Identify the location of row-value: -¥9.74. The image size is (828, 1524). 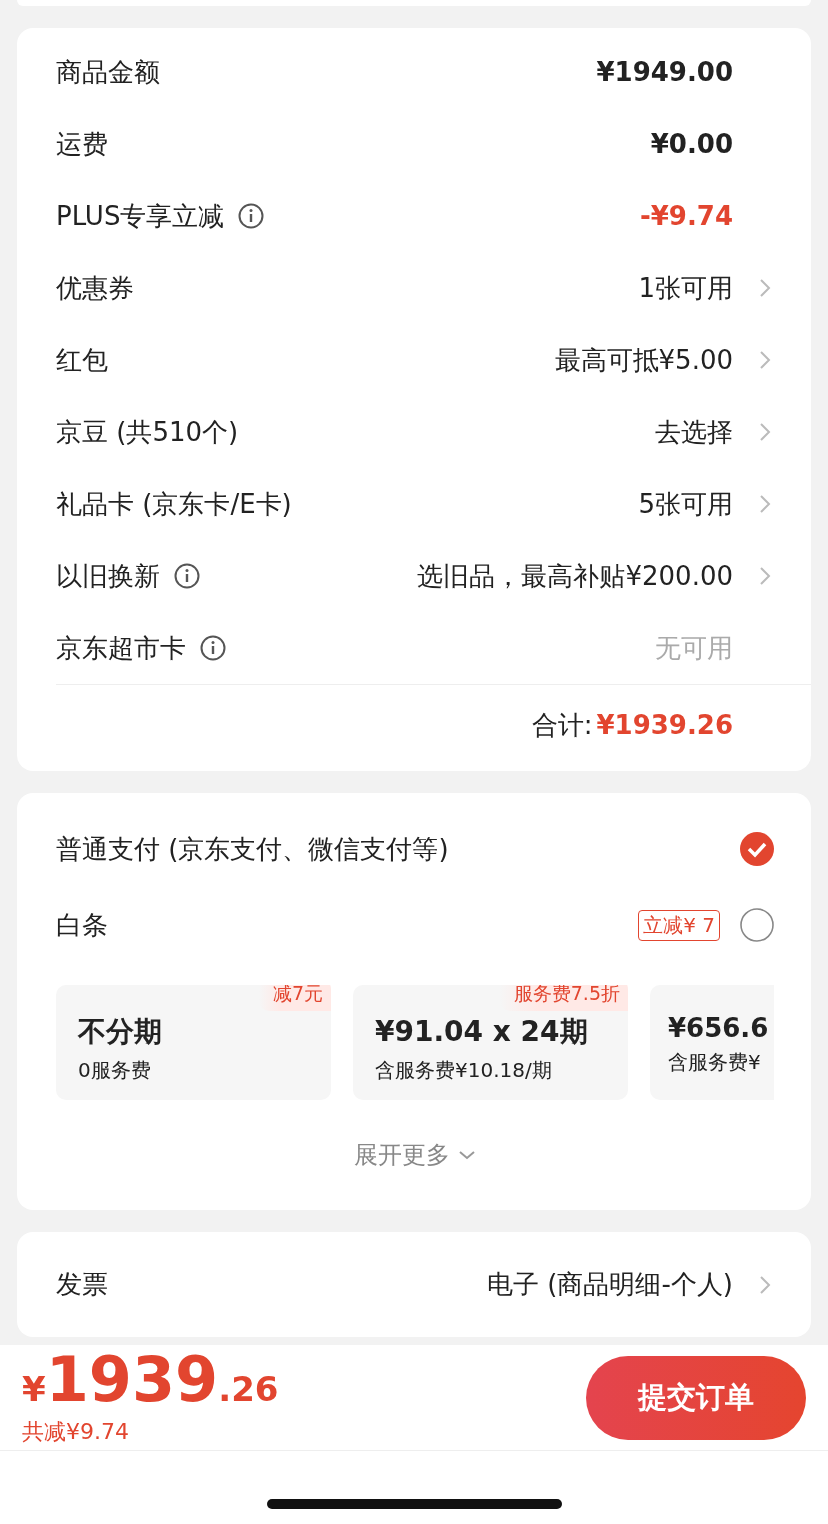
(686, 216).